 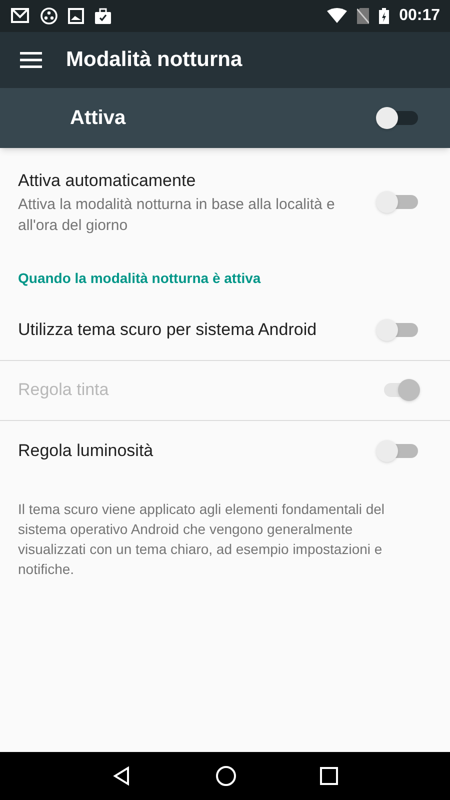 What do you see at coordinates (329, 776) in the screenshot?
I see `recents-icon` at bounding box center [329, 776].